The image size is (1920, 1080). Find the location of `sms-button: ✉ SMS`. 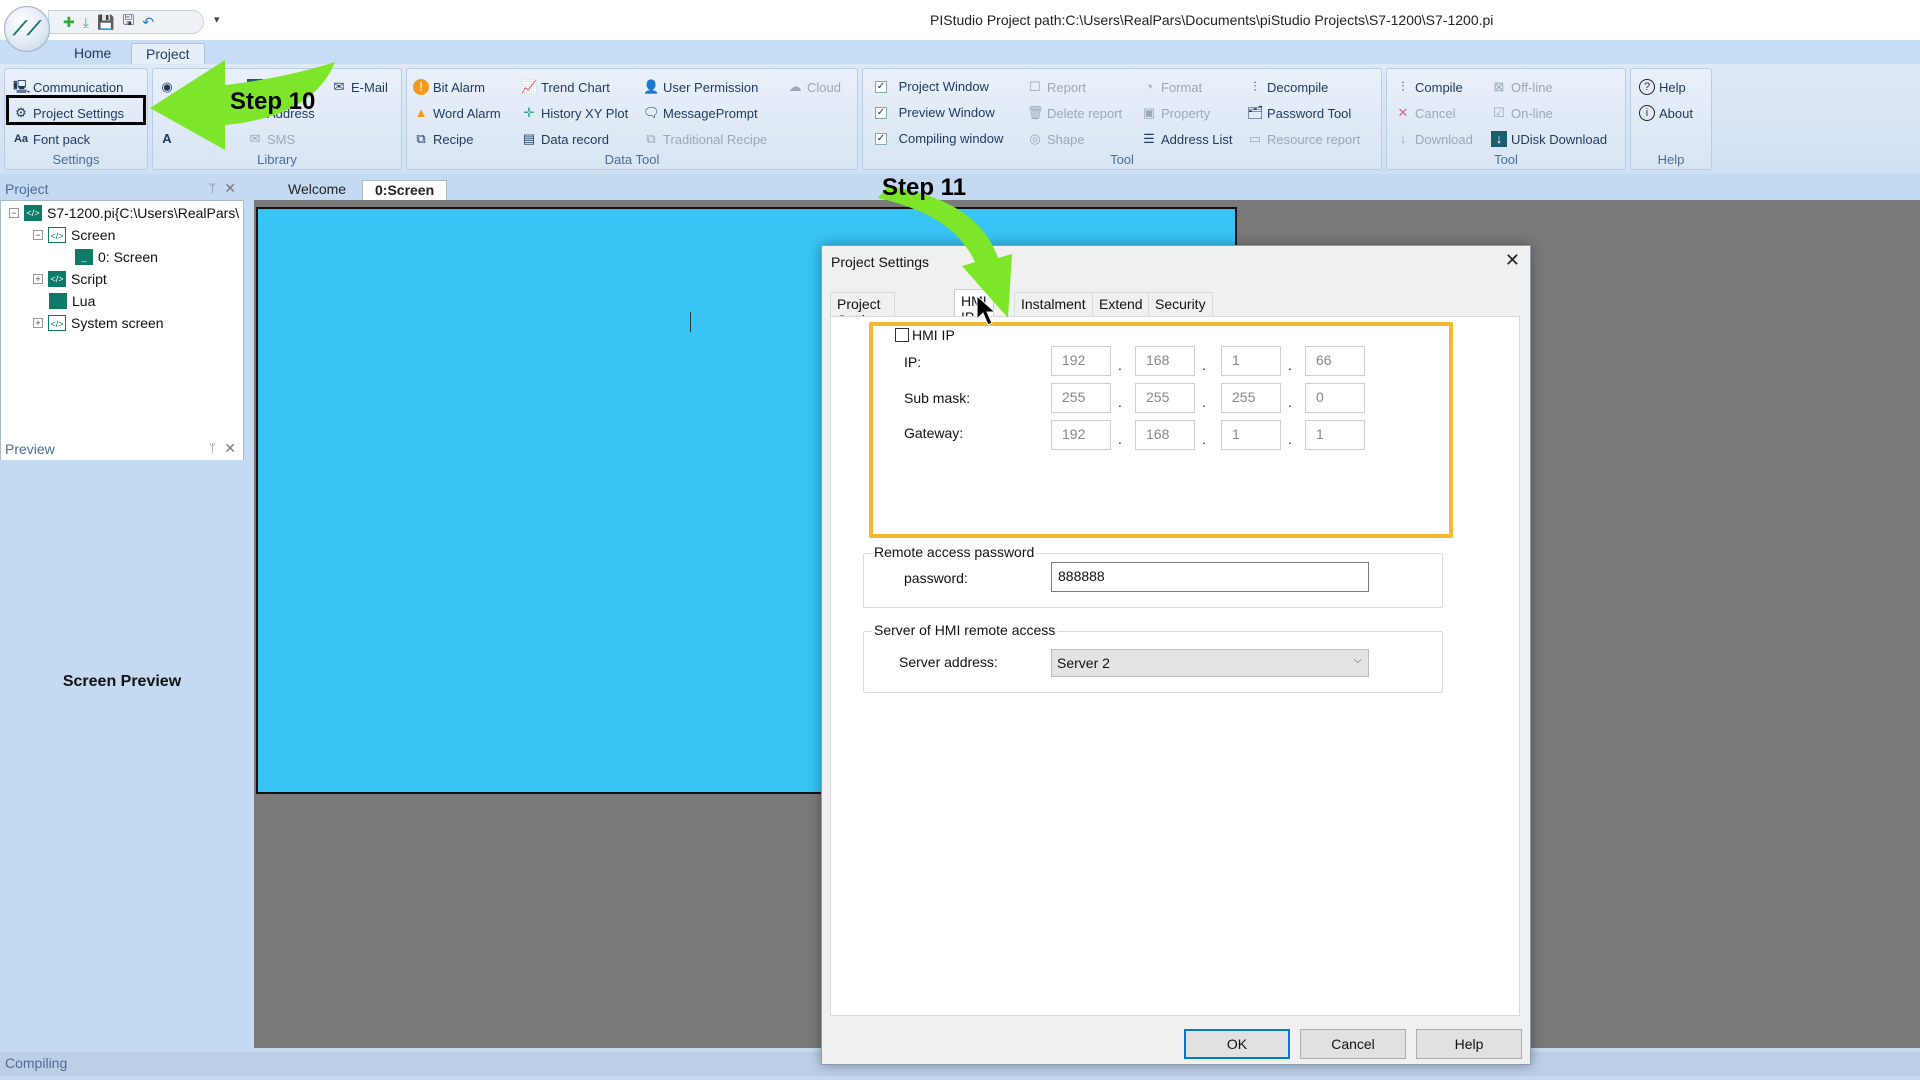

sms-button: ✉ SMS is located at coordinates (271, 139).